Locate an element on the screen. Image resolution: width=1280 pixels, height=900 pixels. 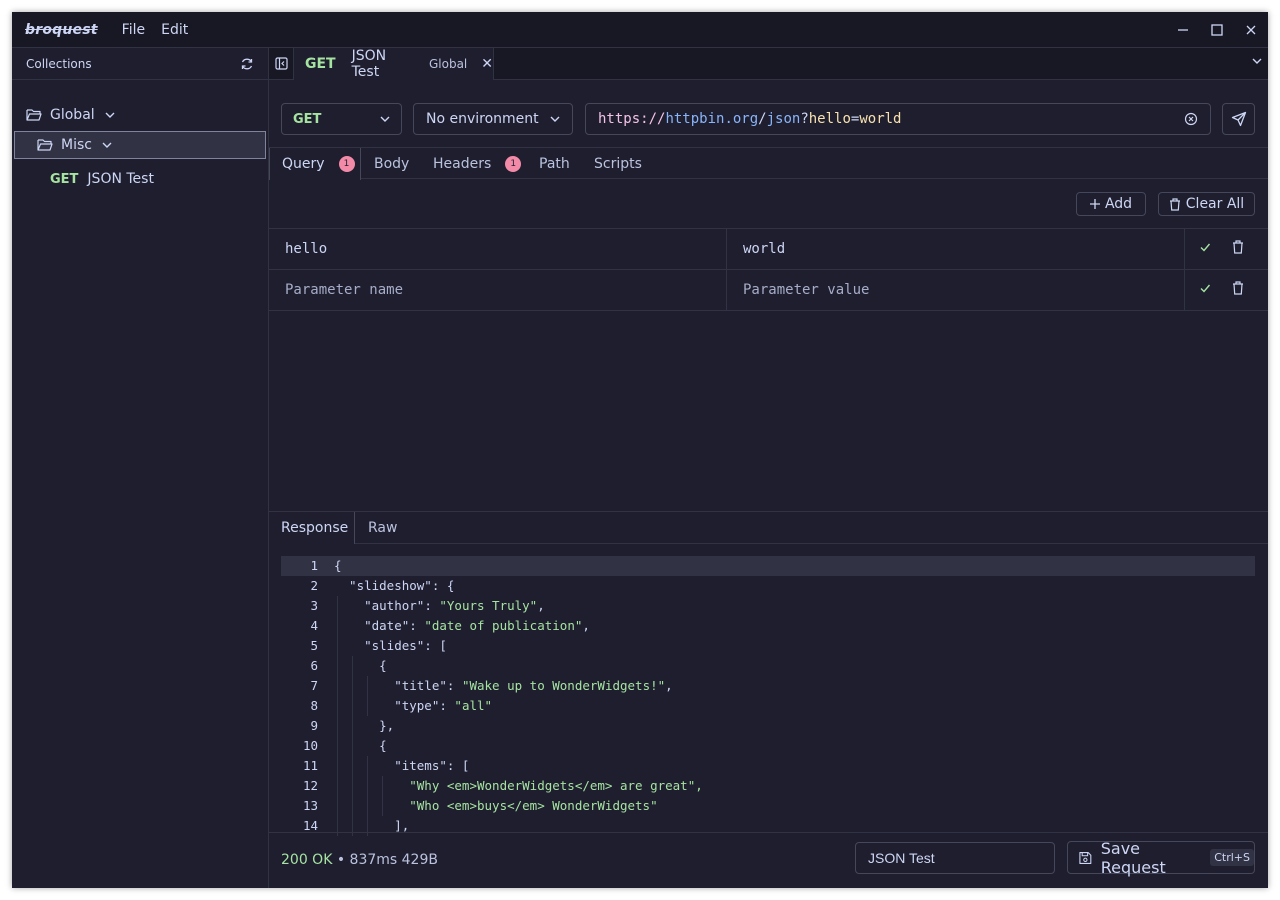
tab-headers-label: Headers is located at coordinates (462, 163).